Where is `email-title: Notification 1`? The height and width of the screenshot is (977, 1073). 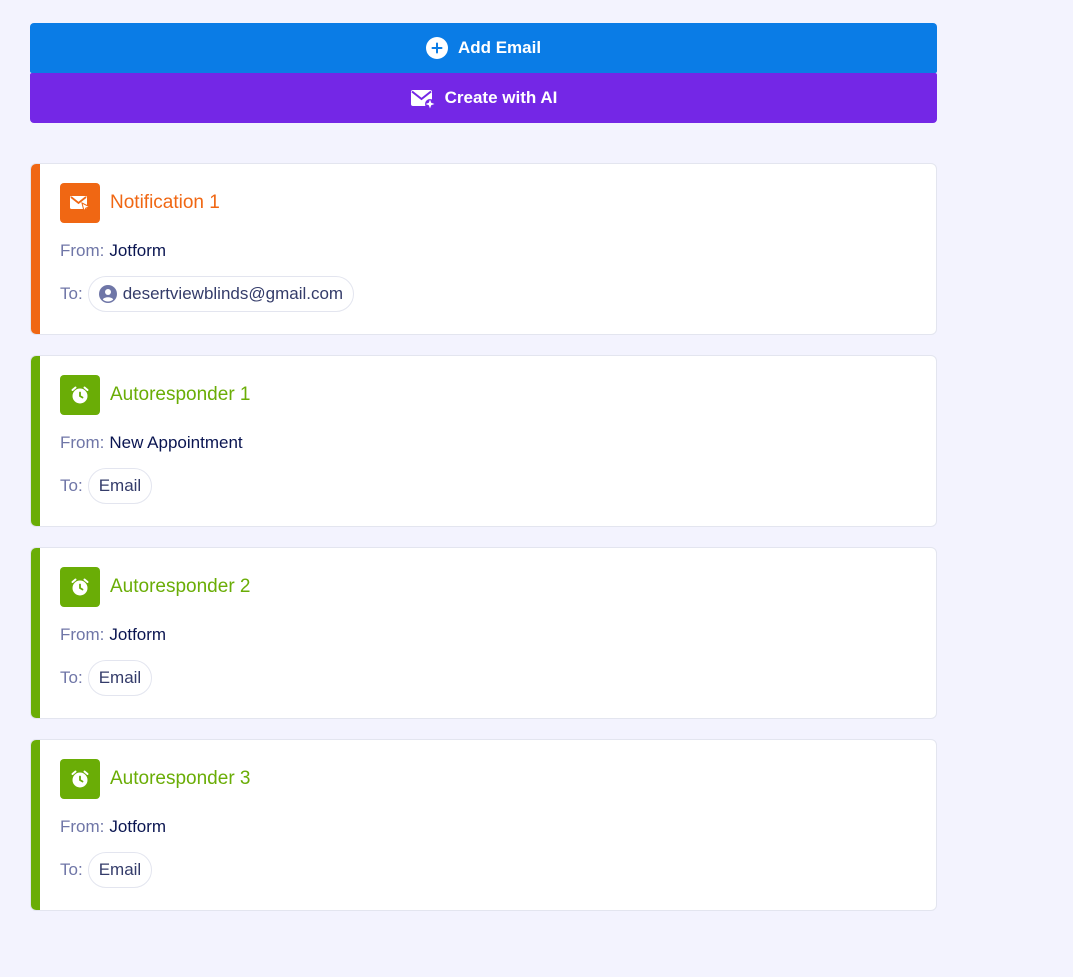
email-title: Notification 1 is located at coordinates (165, 202).